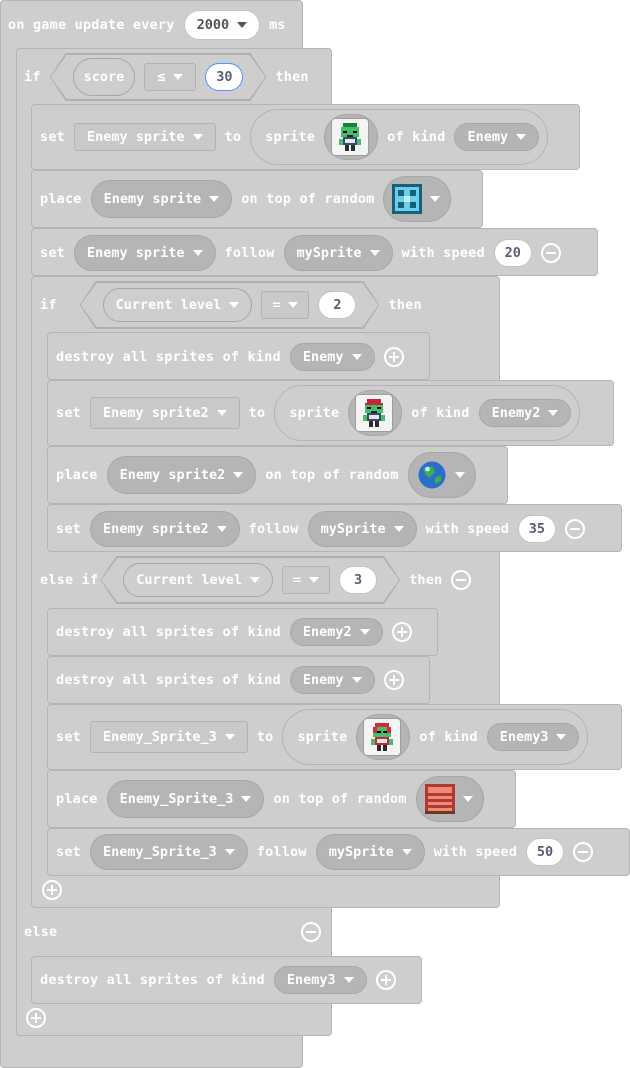  I want to click on else-keyword: else, so click(41, 932).